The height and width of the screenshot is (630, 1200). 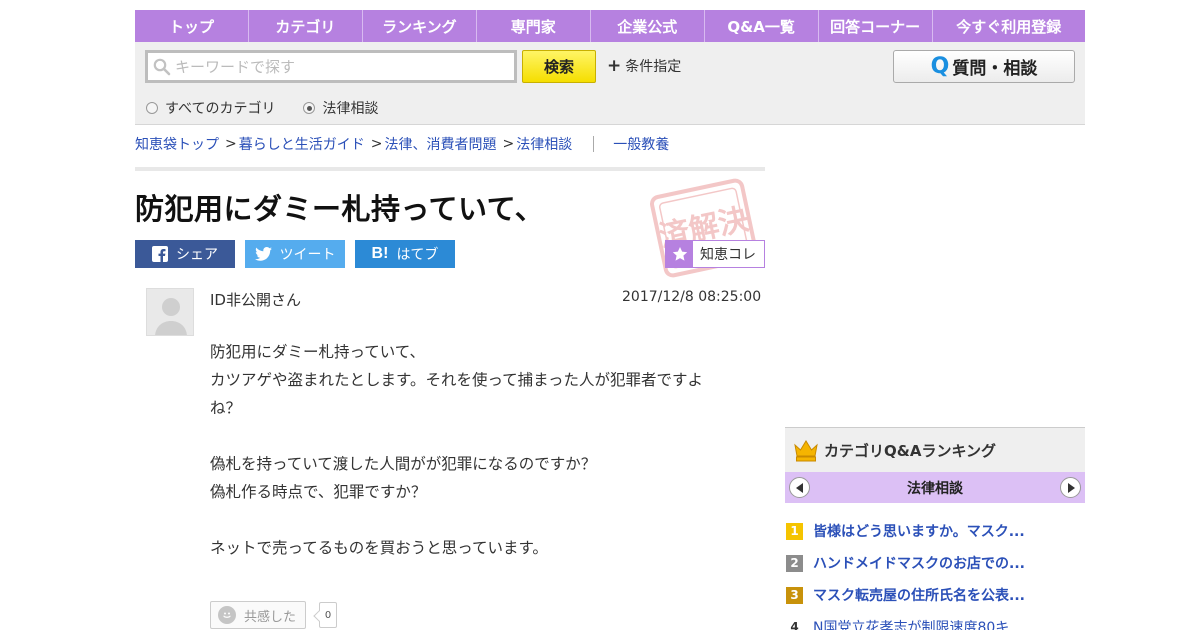 I want to click on twitter-icon, so click(x=263, y=254).